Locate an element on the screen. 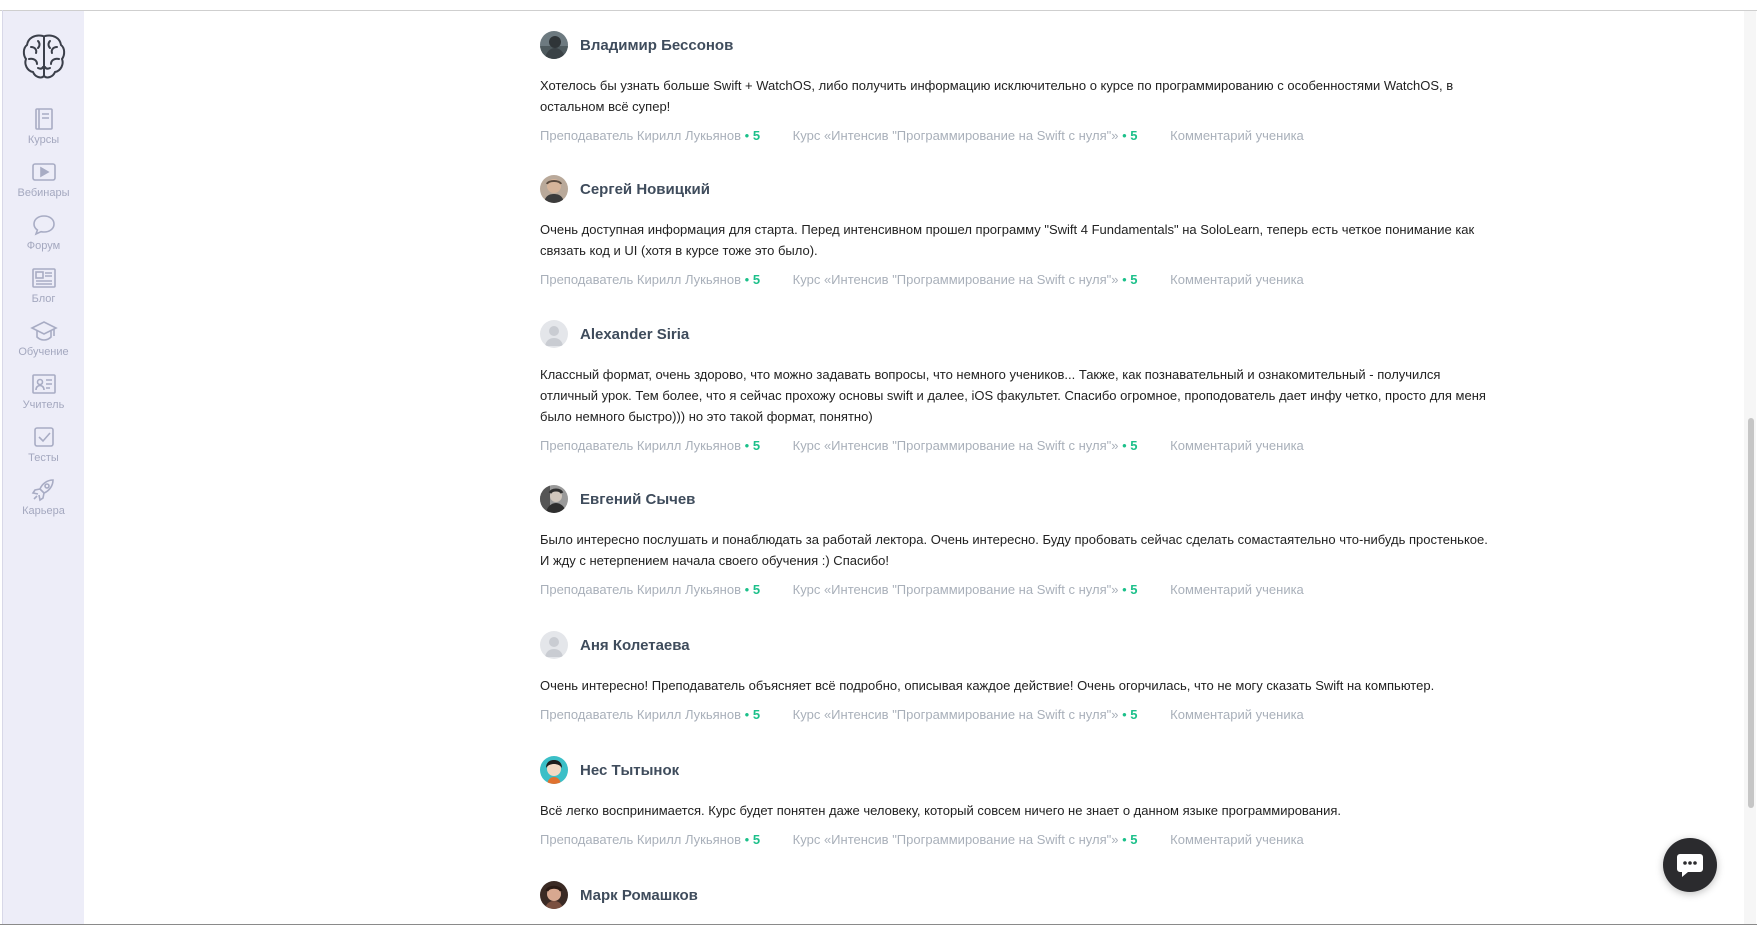 The image size is (1757, 935). sidebar-item-courses: Курсы is located at coordinates (43, 126).